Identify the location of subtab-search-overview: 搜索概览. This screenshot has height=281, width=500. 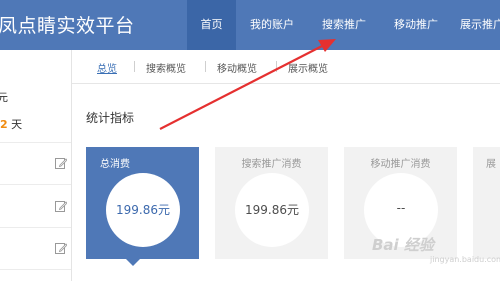
(166, 67).